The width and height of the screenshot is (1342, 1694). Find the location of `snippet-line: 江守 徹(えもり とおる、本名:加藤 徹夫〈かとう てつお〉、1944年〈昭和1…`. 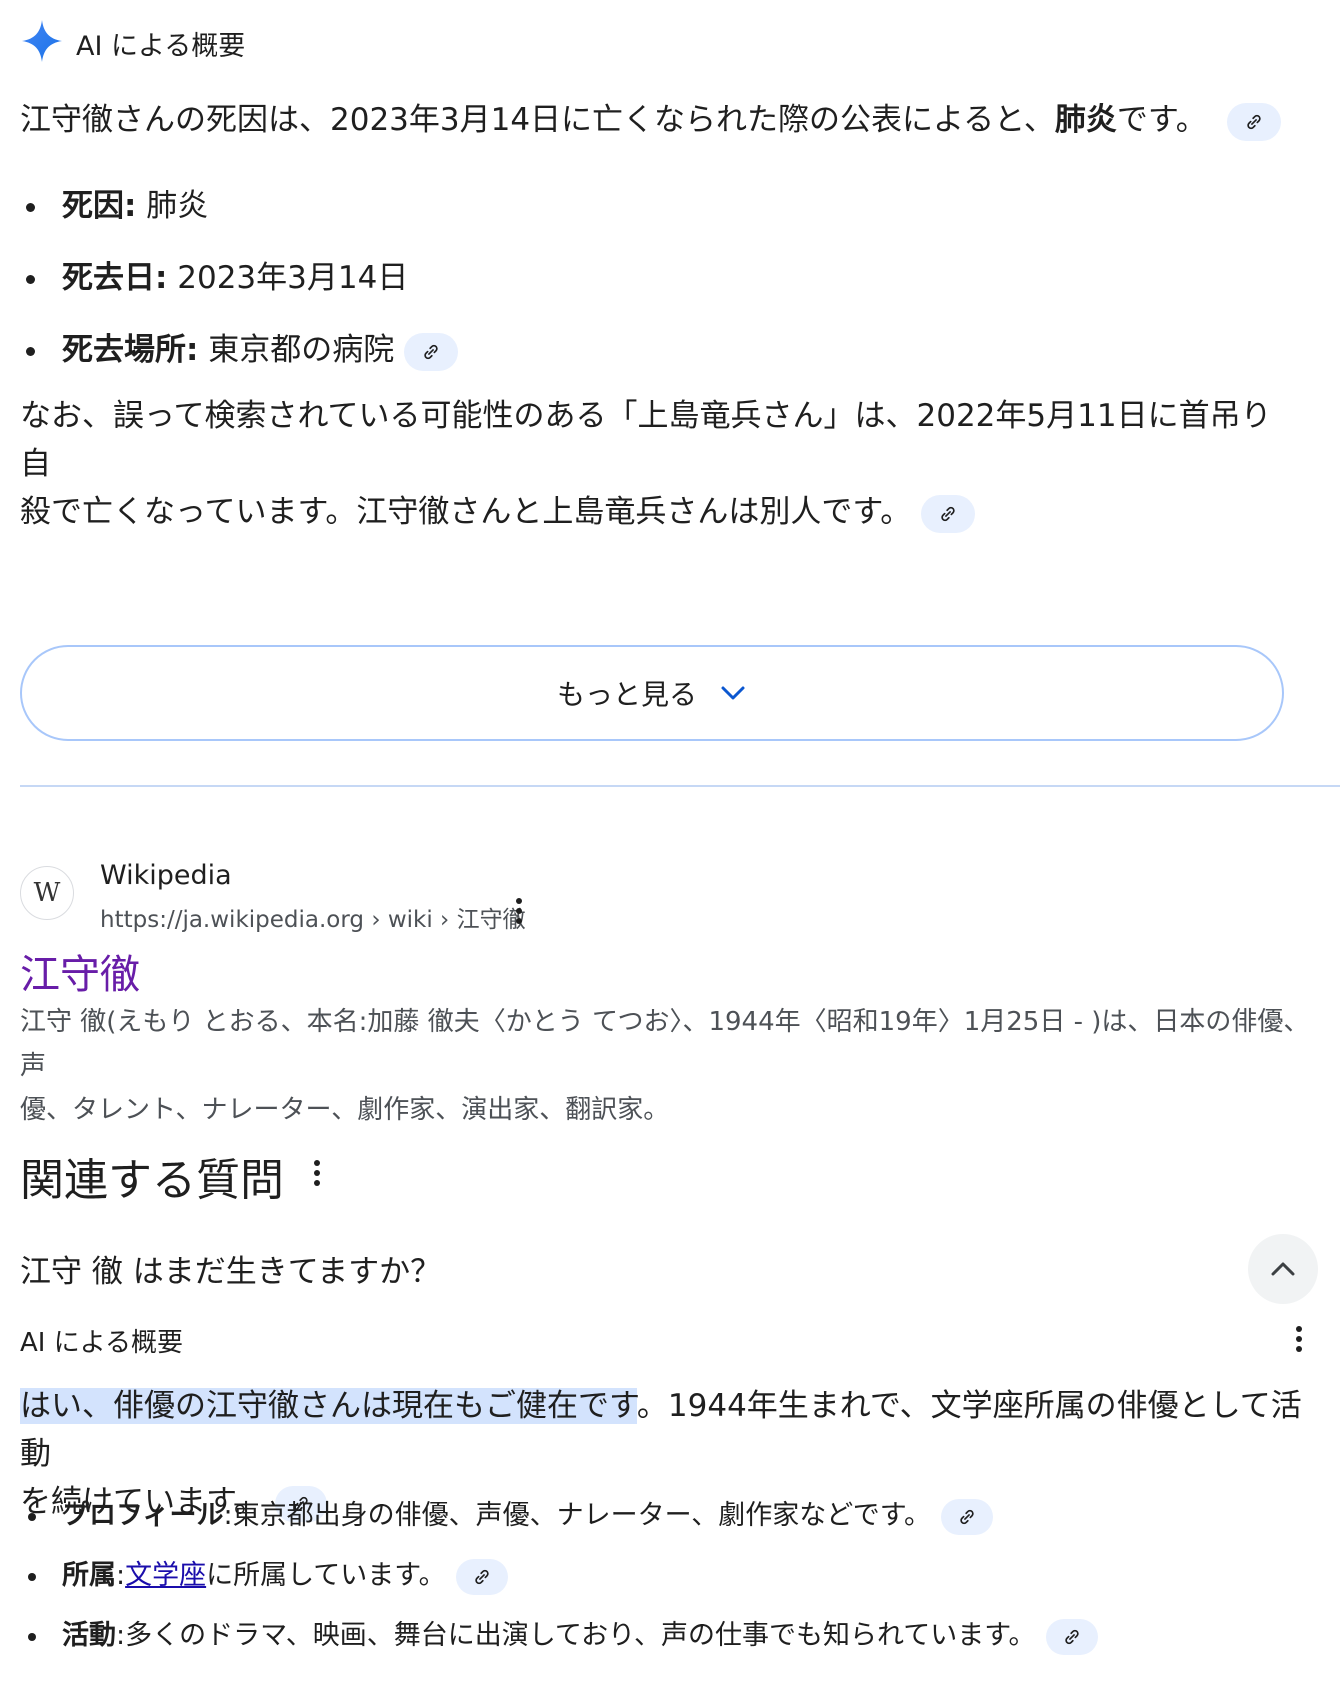

snippet-line: 江守 徹(えもり とおる、本名:加藤 徹夫〈かとう てつお〉、1944年〈昭和1… is located at coordinates (665, 1044).